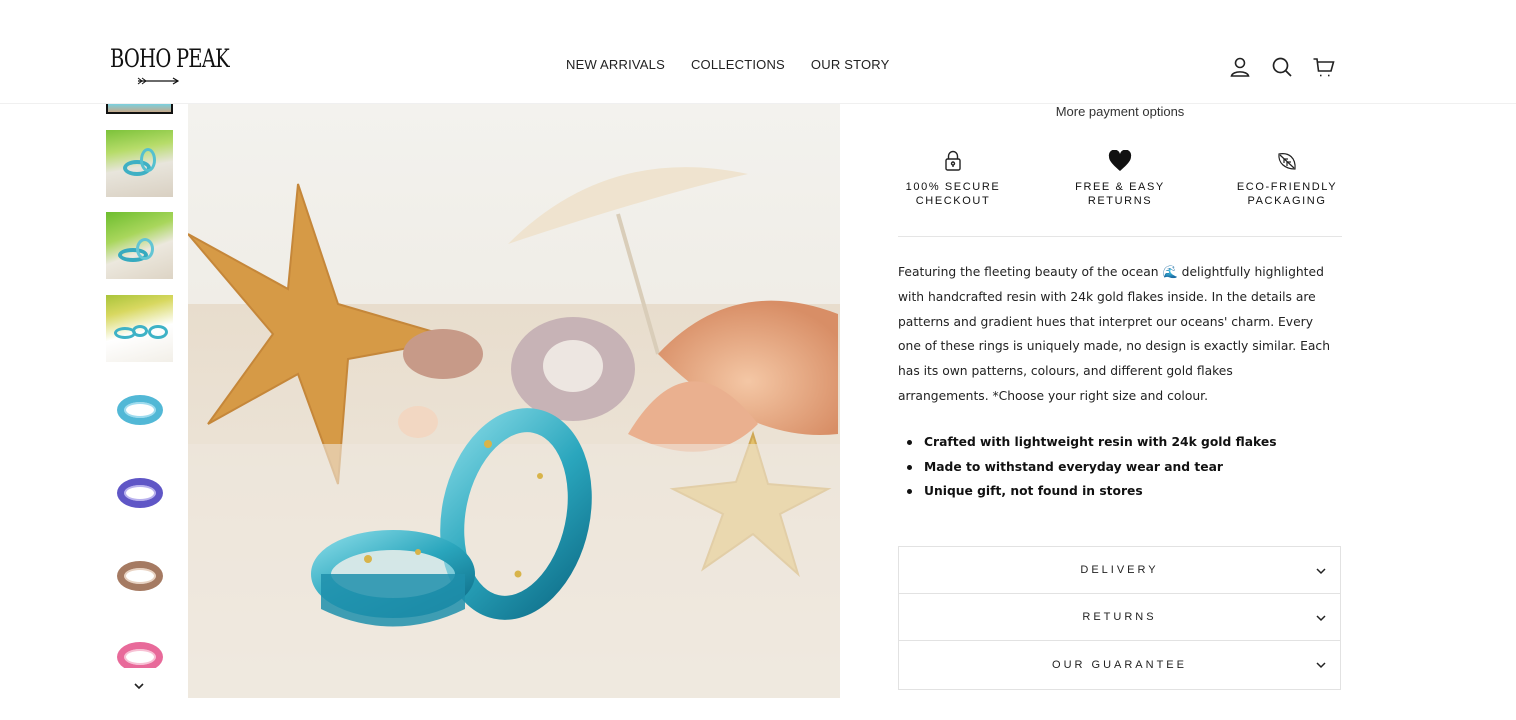  What do you see at coordinates (1287, 179) in the screenshot?
I see `badge-eco-packaging: ECO-FRIENDLY PACKAGING` at bounding box center [1287, 179].